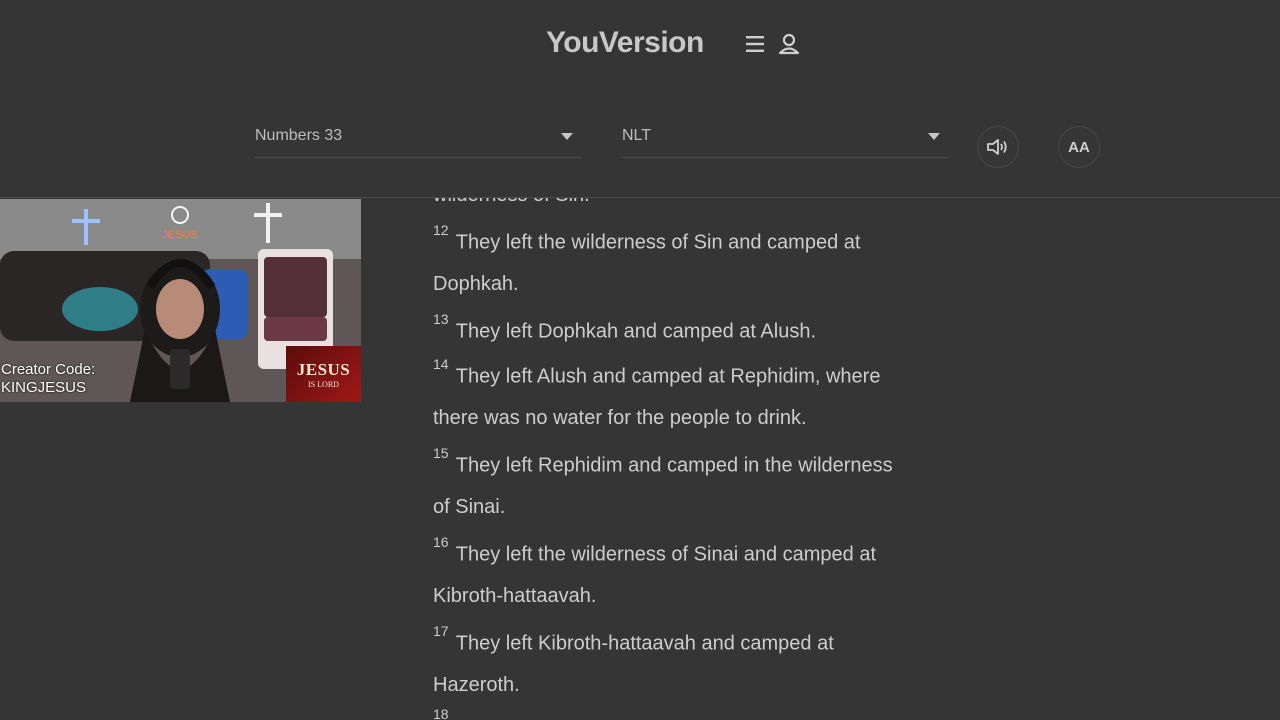  I want to click on font-size-button: AA, so click(1079, 147).